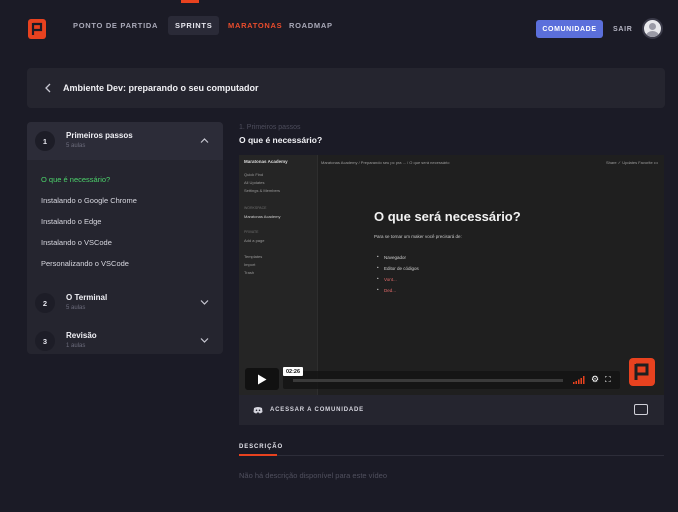  What do you see at coordinates (470, 455) in the screenshot?
I see `description-divider` at bounding box center [470, 455].